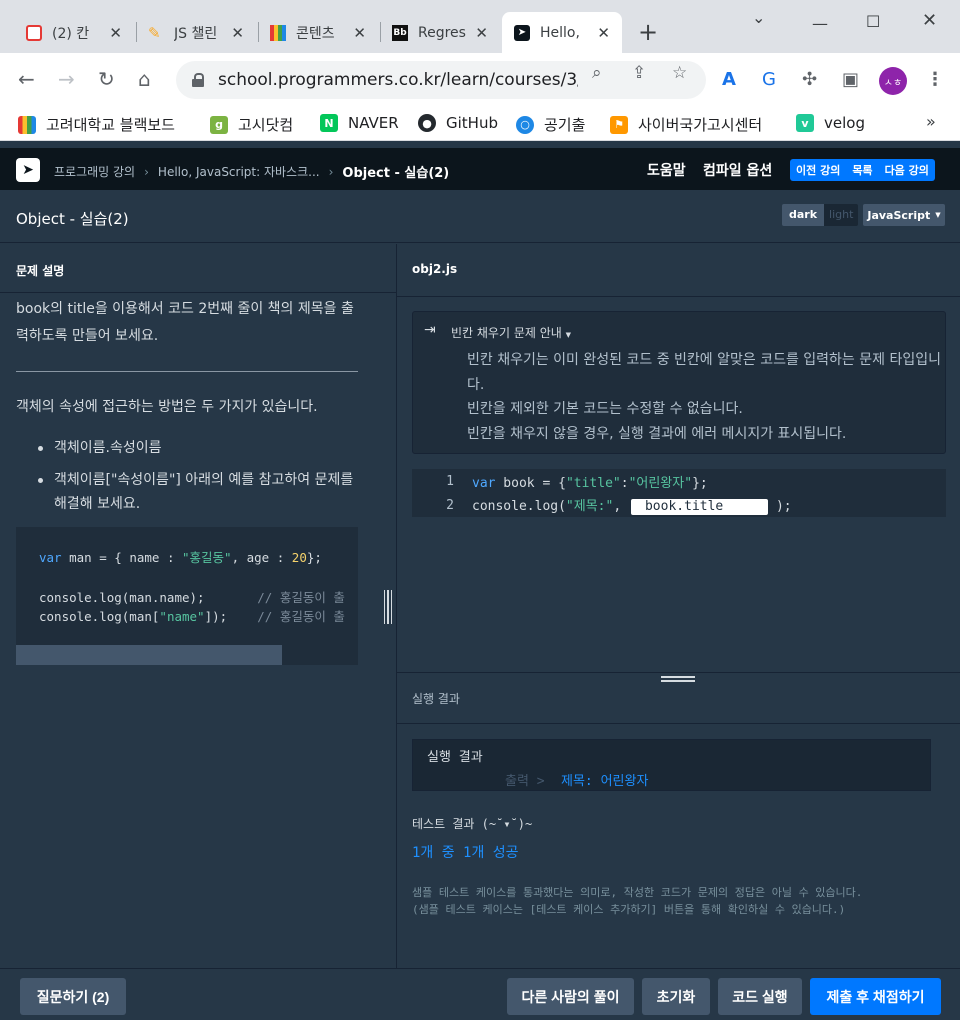 Image resolution: width=960 pixels, height=1020 pixels. I want to click on bookmark-item: ● GitHub, so click(458, 123).